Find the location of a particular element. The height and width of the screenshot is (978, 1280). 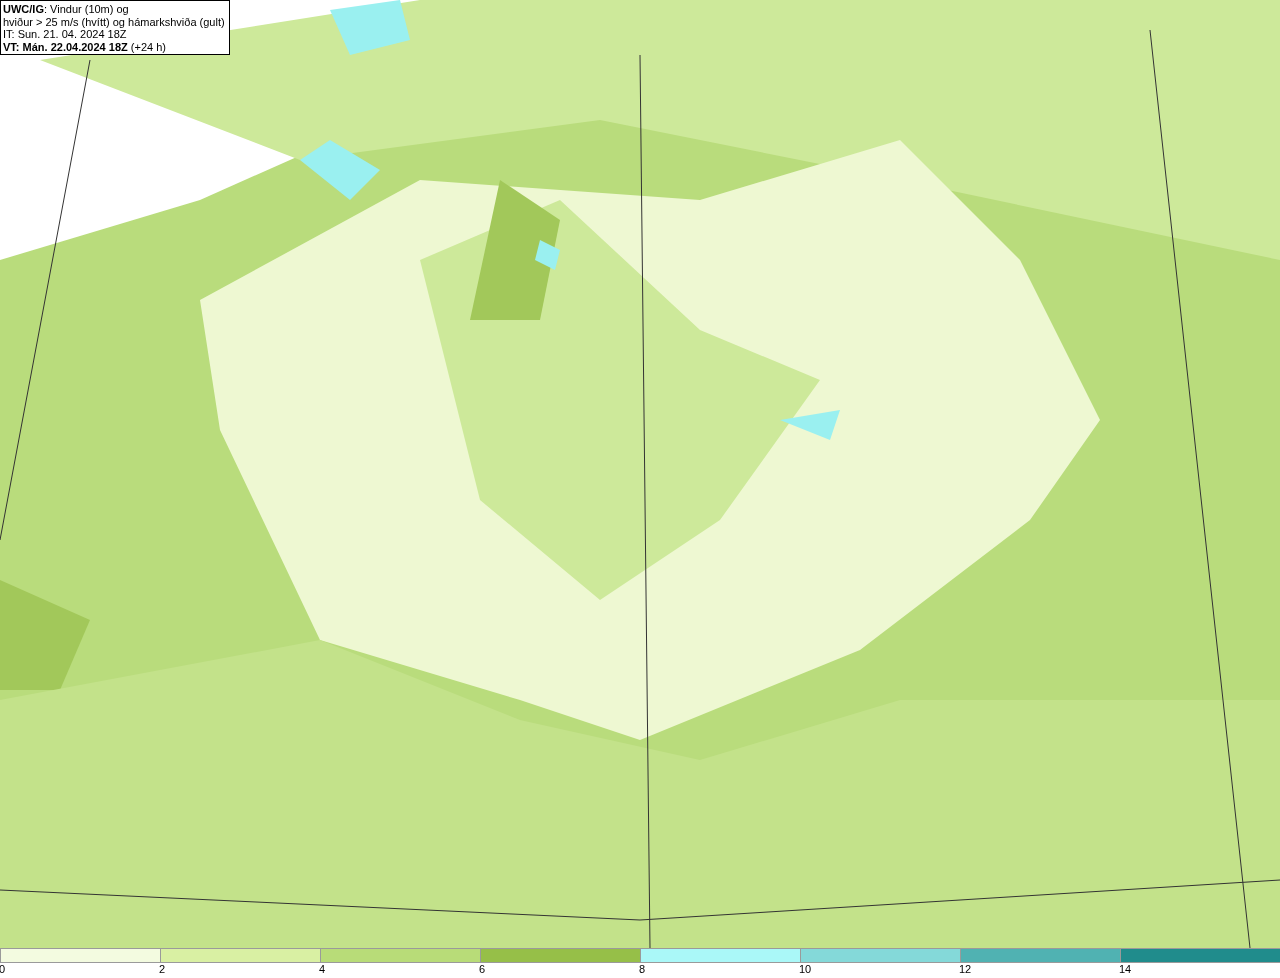

info-text: hviður > 25 m/s (hvítt) og hámarkshviða (gult) is located at coordinates (114, 21).